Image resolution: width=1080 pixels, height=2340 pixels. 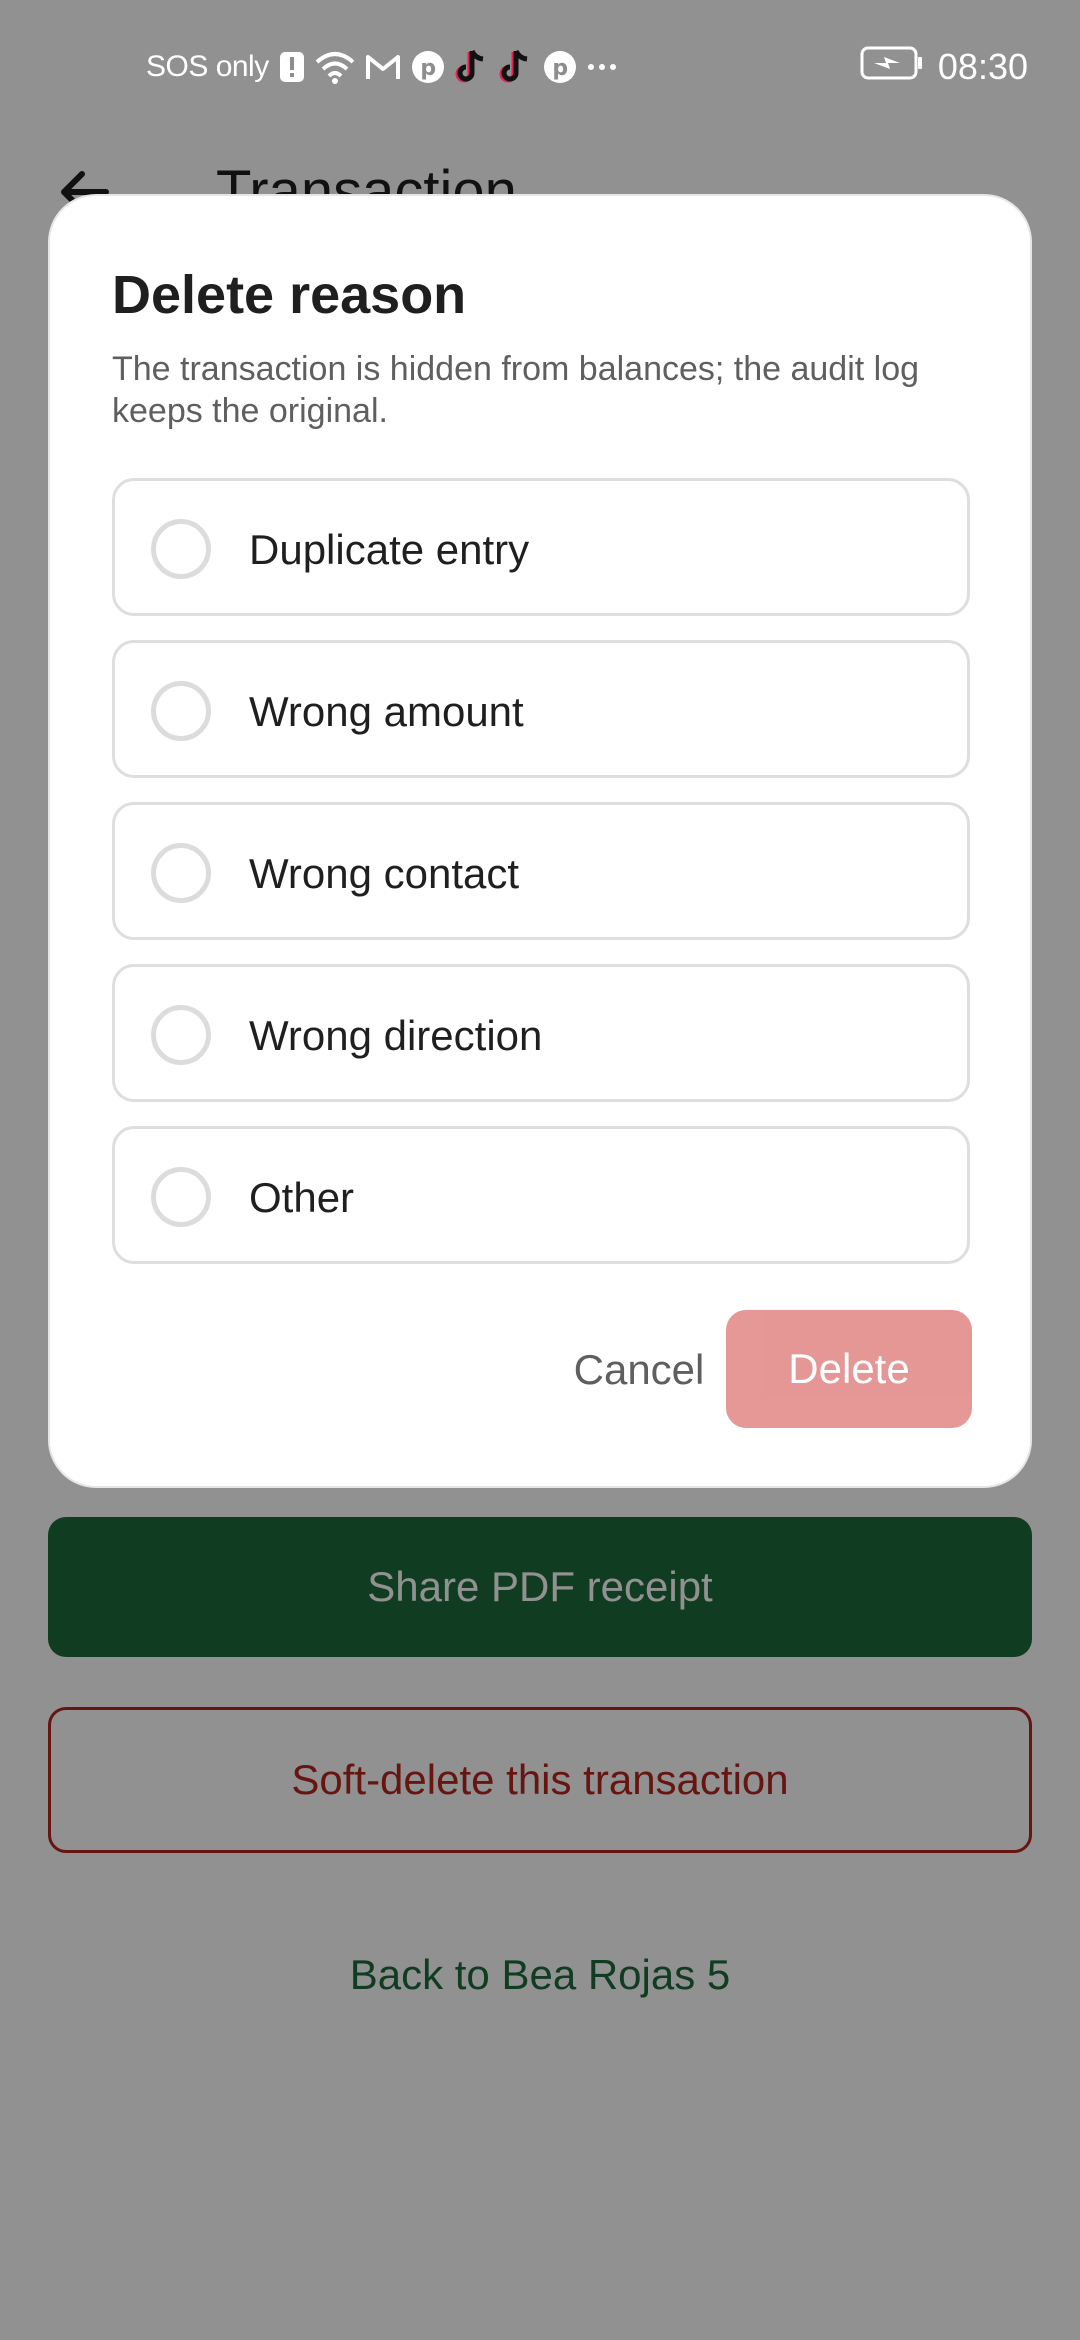 What do you see at coordinates (602, 67) in the screenshot?
I see `more-icon` at bounding box center [602, 67].